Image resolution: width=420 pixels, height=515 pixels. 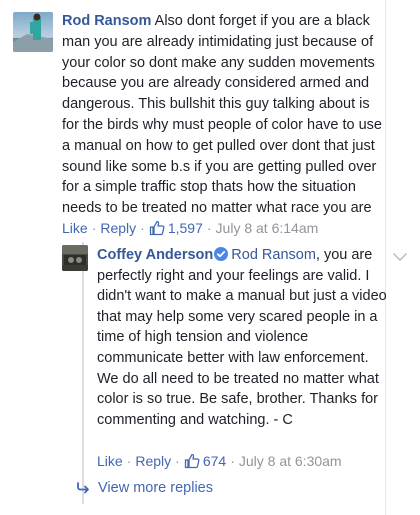 I want to click on verified-badge-icon, so click(x=221, y=254).